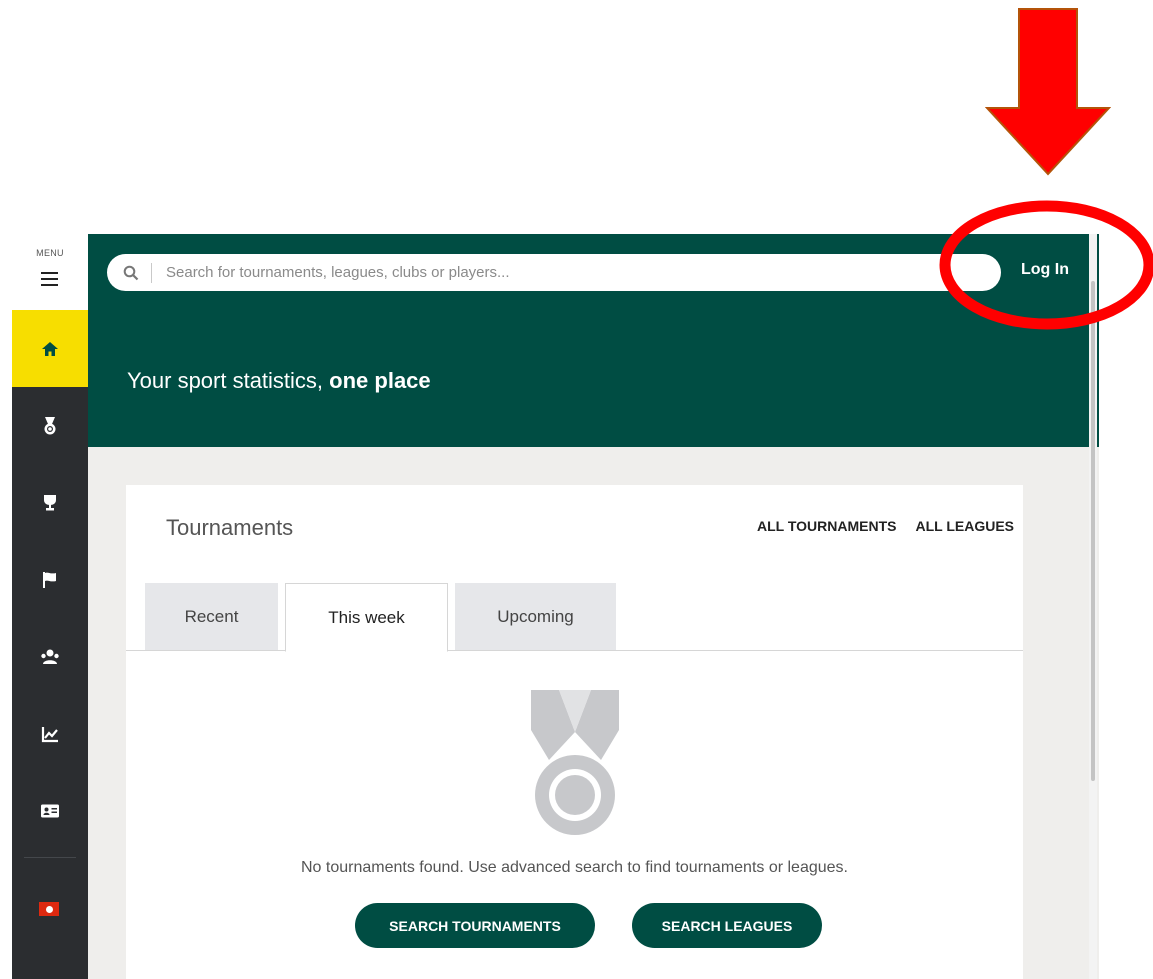  I want to click on sidebar: MENU, so click(50, 606).